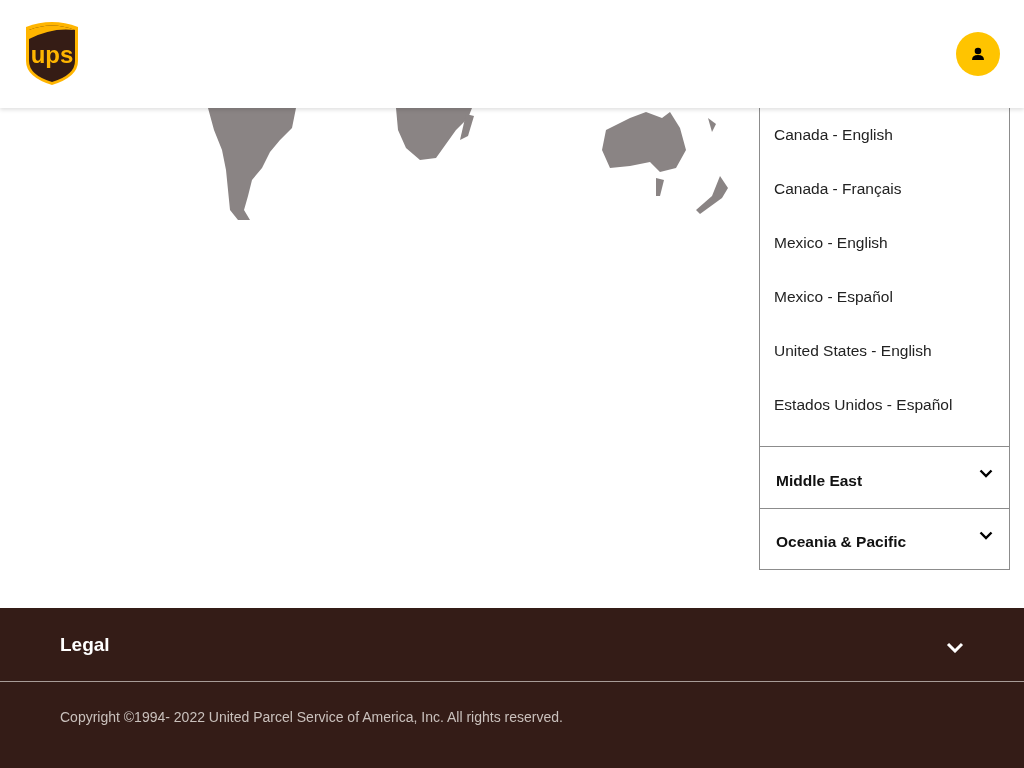  What do you see at coordinates (884, 243) in the screenshot?
I see `country-link: Mexico - English` at bounding box center [884, 243].